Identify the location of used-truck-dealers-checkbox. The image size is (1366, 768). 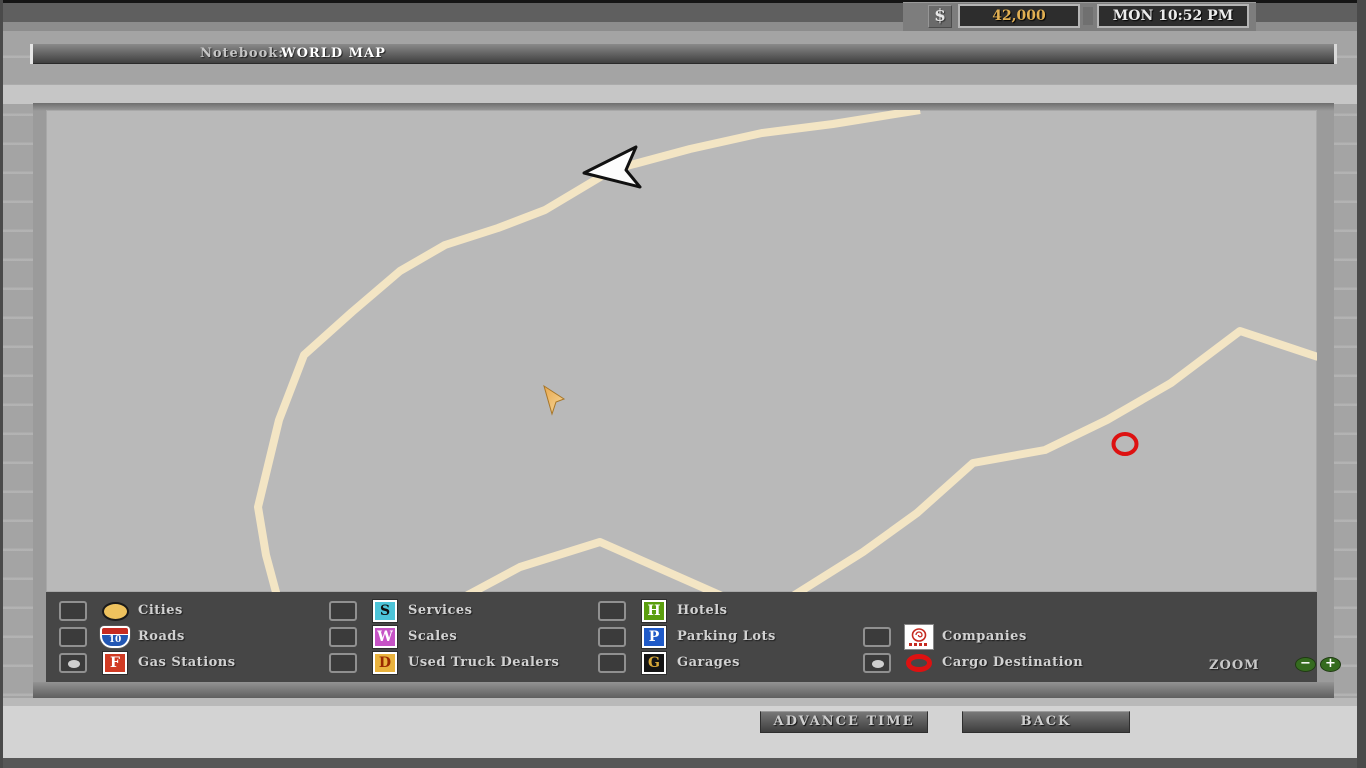
(343, 663).